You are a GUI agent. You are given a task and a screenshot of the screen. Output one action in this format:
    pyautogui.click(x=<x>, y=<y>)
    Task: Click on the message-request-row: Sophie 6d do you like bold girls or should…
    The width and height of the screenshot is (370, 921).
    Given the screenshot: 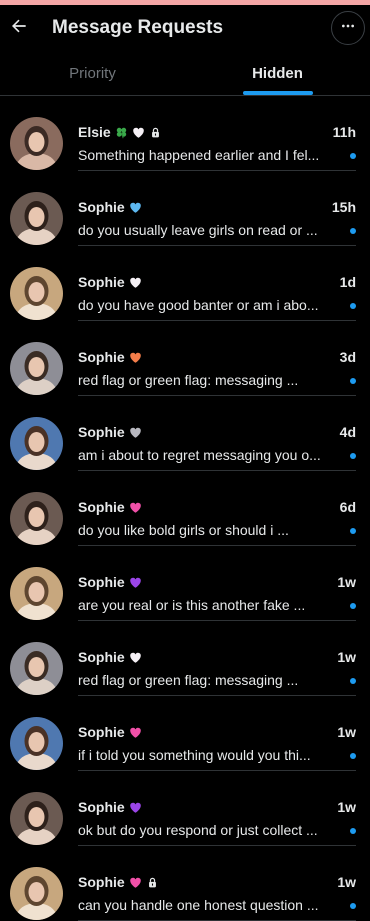 What is the action you would take?
    pyautogui.click(x=185, y=508)
    